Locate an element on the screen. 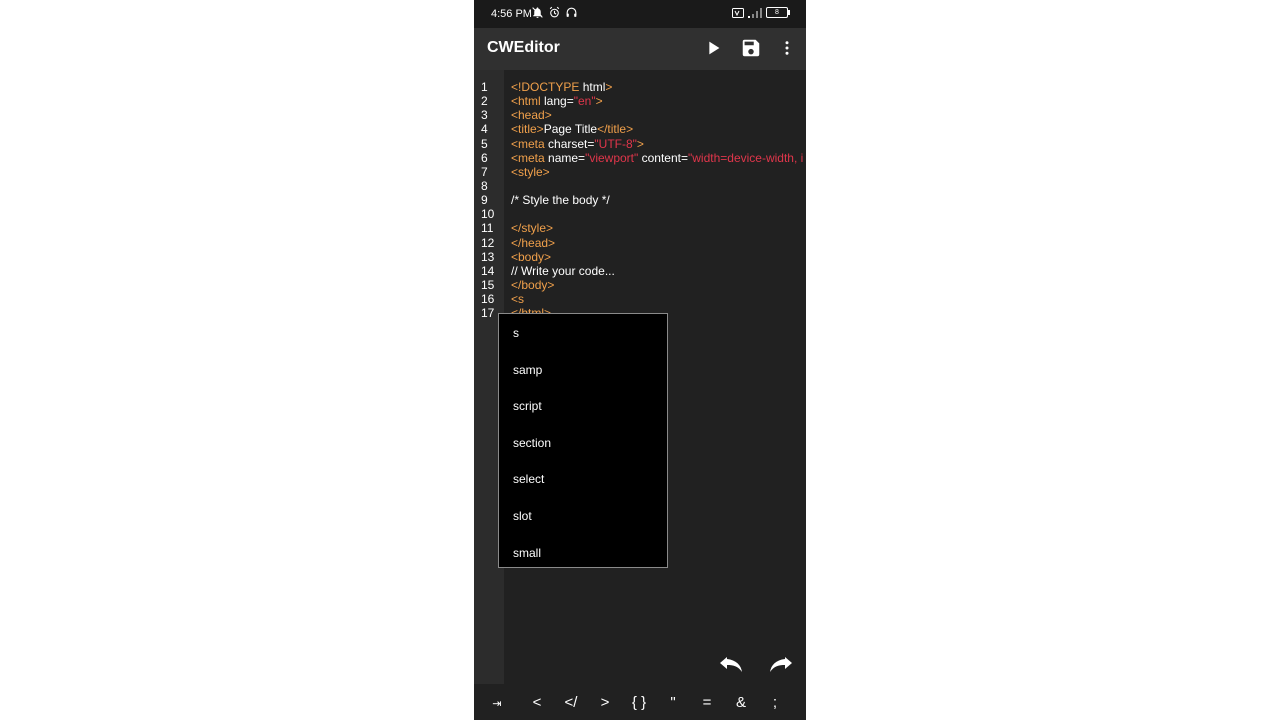  autocomplete-popup: s samp script section select slot small is located at coordinates (583, 440).